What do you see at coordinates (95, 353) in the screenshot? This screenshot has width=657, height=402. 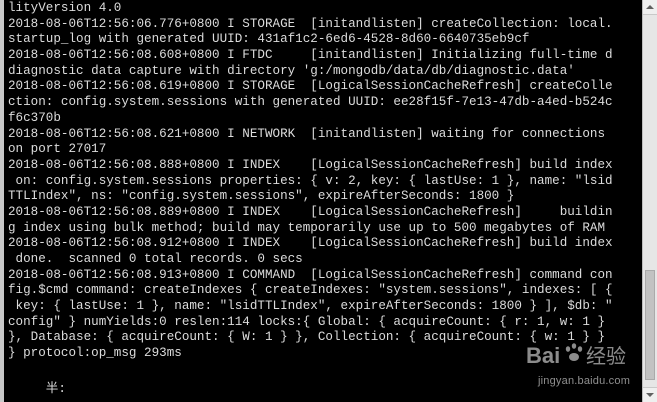 I see `log-line: } protocol:op_msg 293ms` at bounding box center [95, 353].